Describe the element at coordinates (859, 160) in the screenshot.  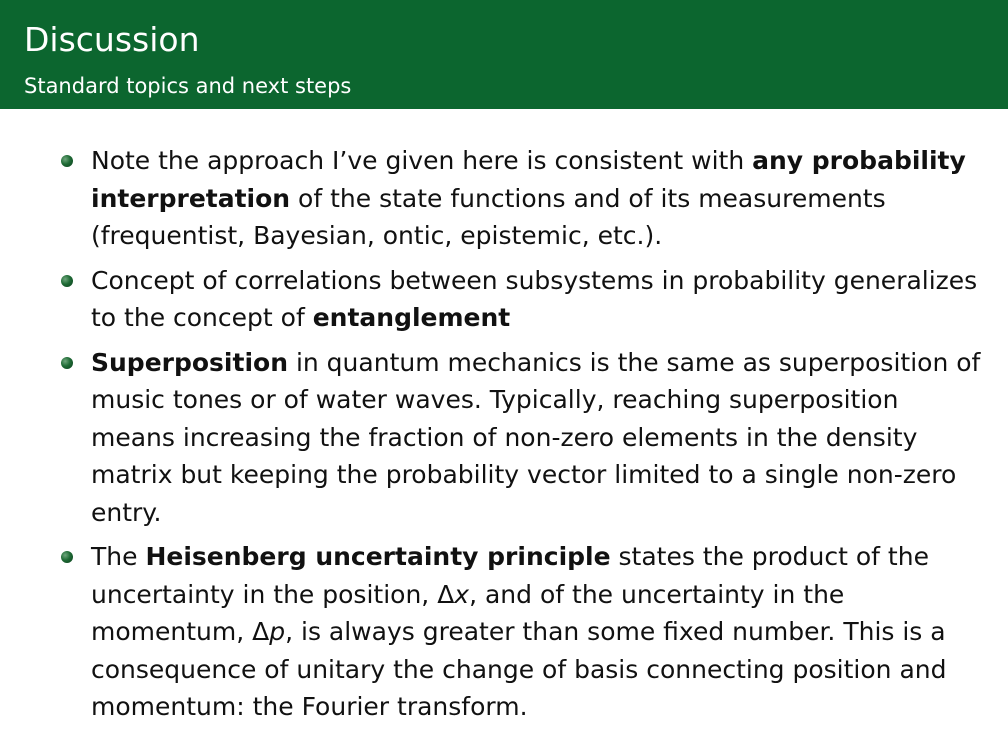
I see `bold-term: any probability` at that location.